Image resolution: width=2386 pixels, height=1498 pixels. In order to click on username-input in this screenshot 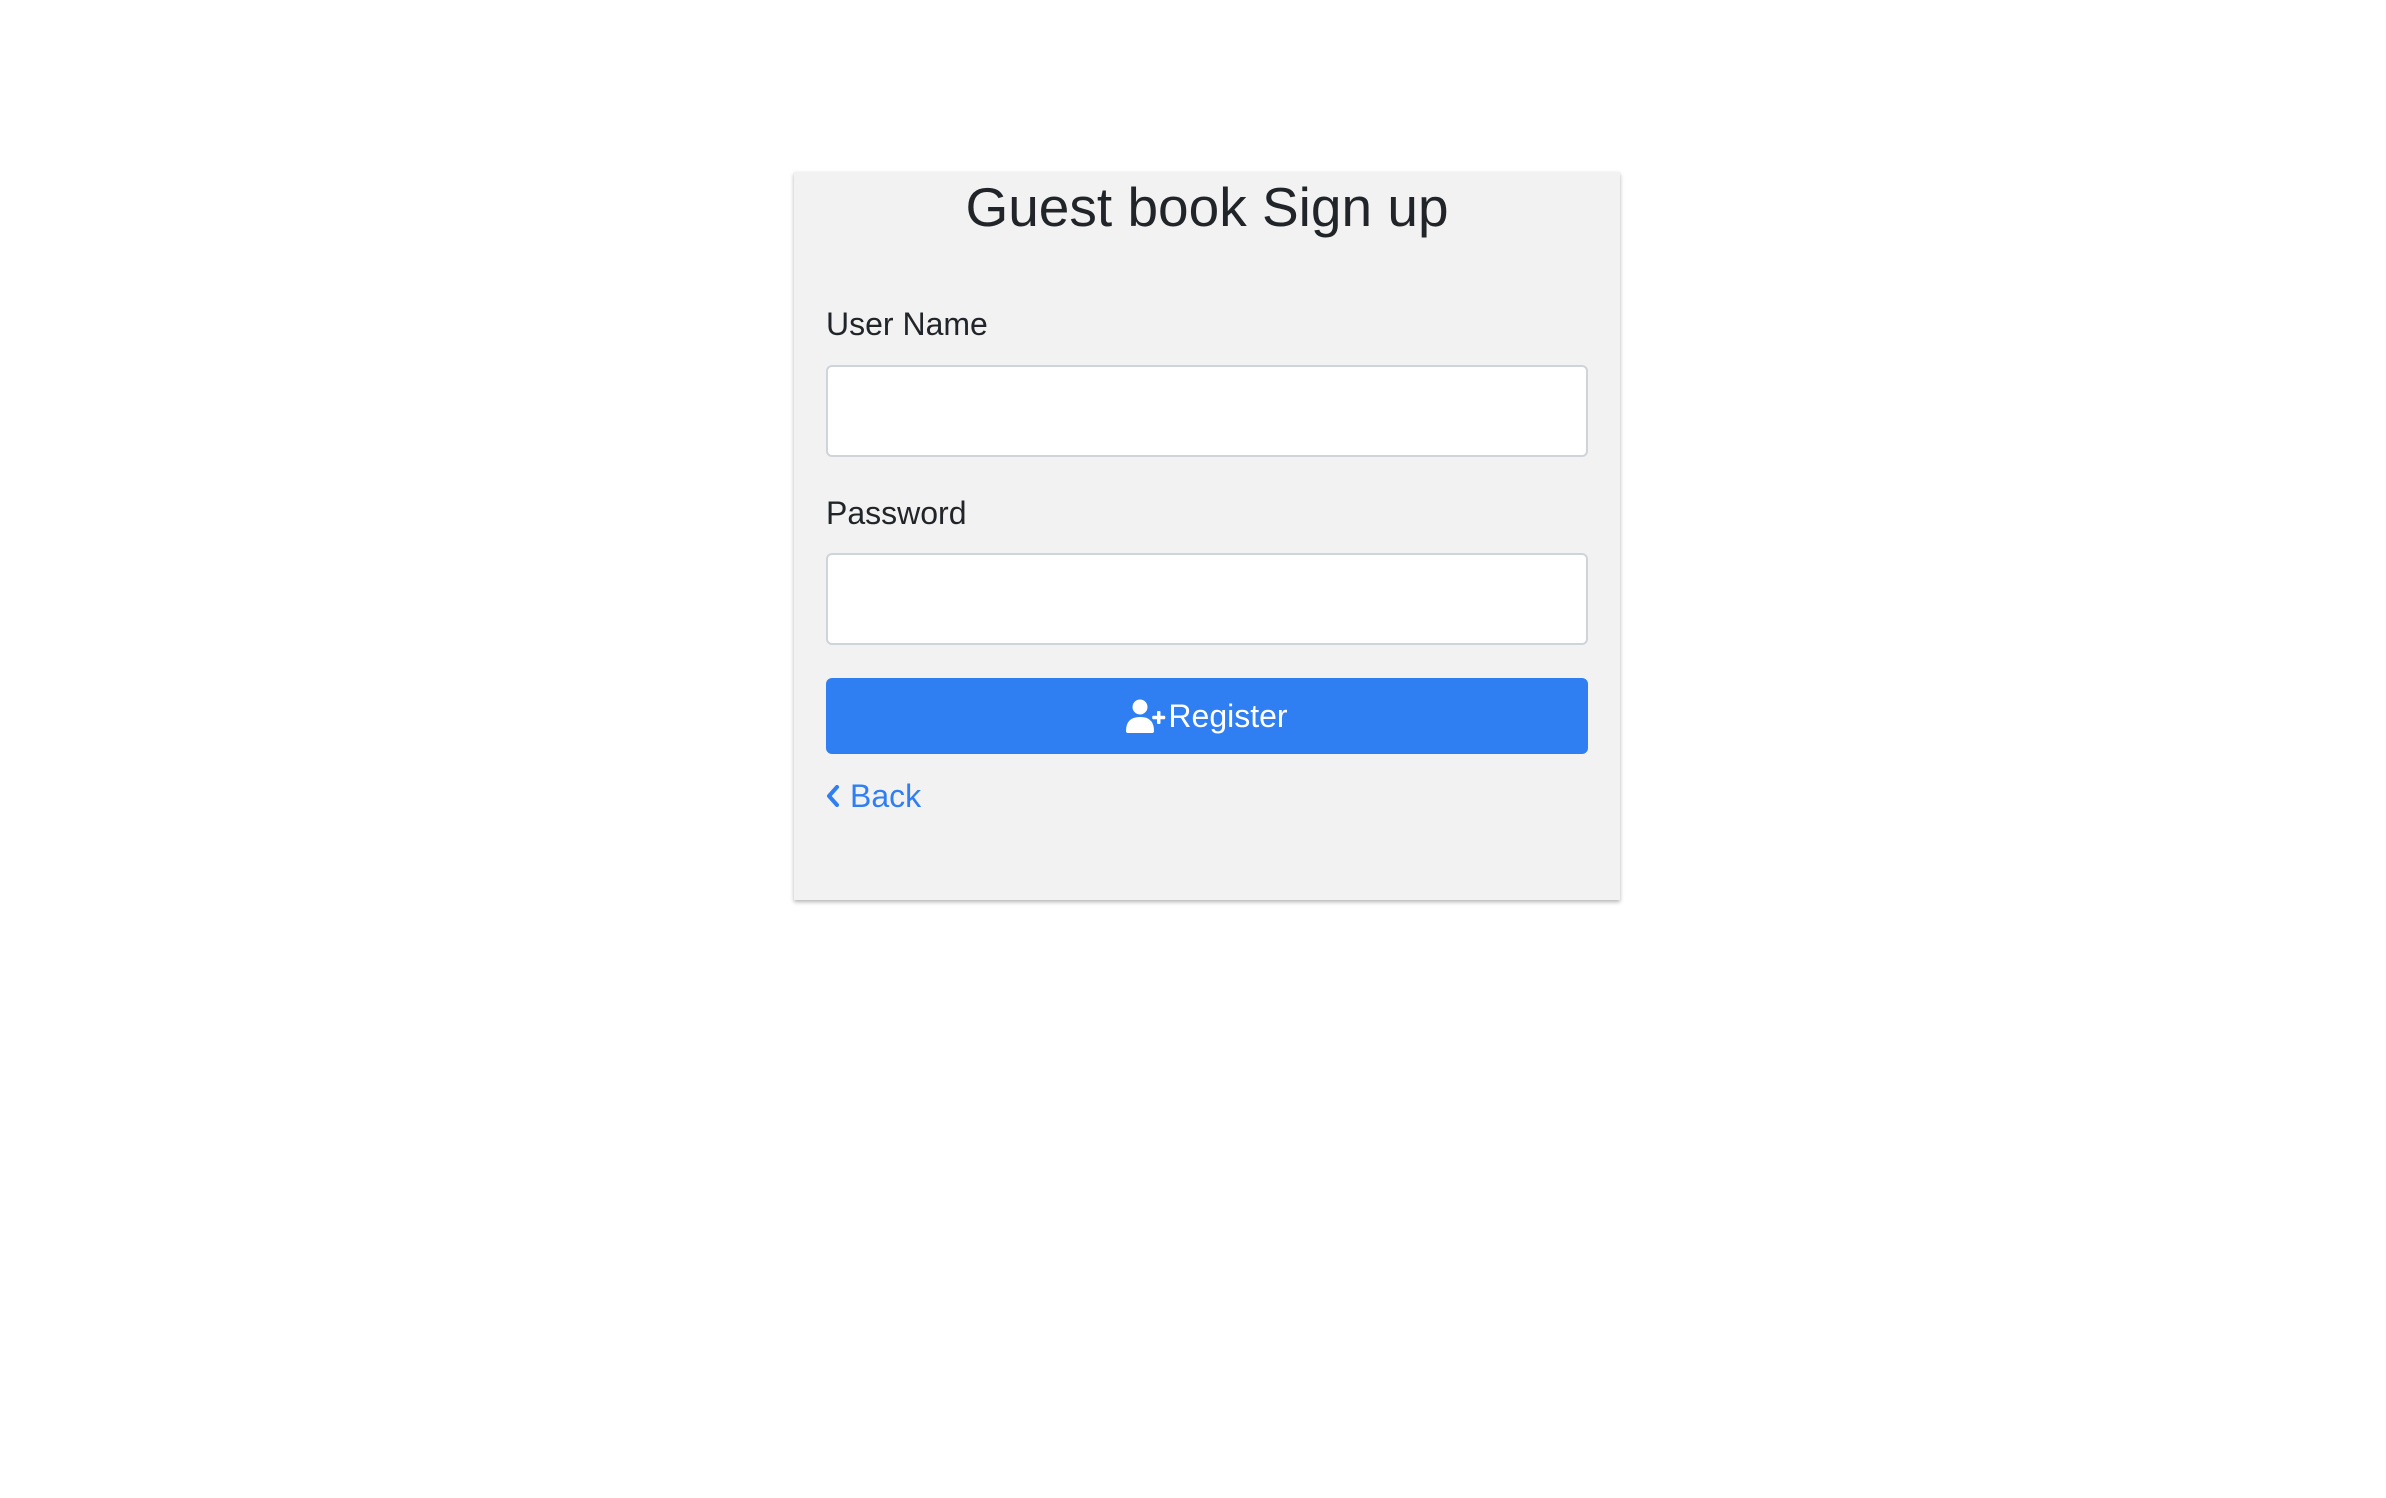, I will do `click(1207, 411)`.